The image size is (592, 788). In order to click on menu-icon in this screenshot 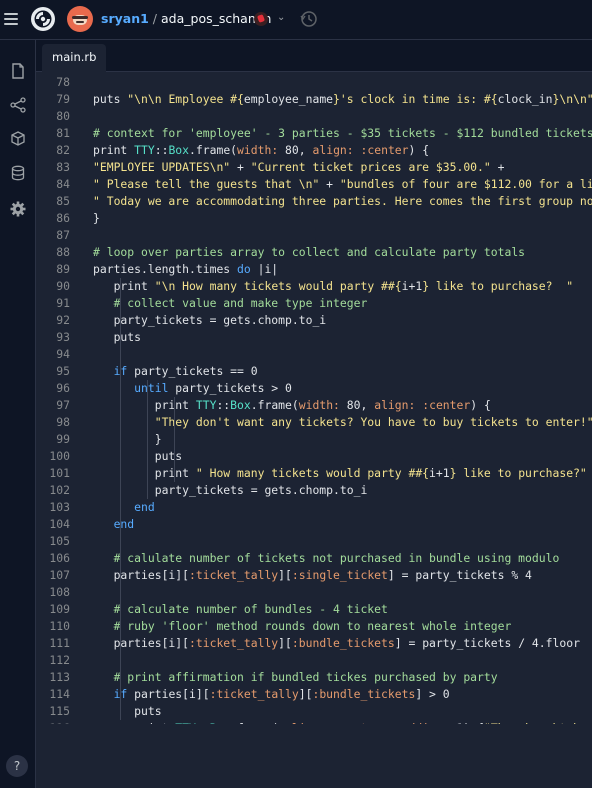, I will do `click(11, 19)`.